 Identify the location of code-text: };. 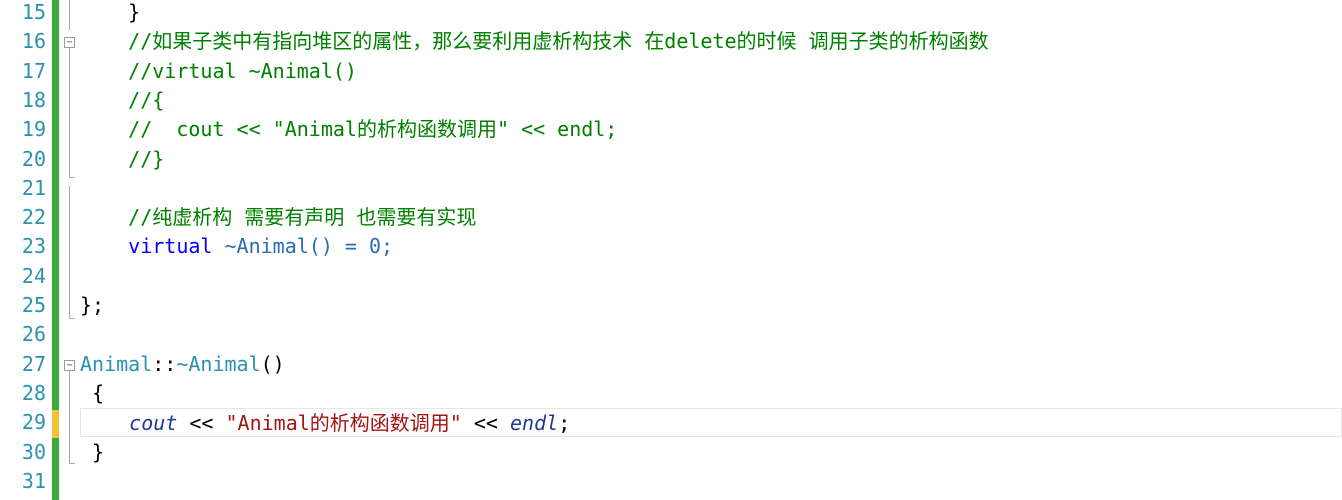
(92, 305).